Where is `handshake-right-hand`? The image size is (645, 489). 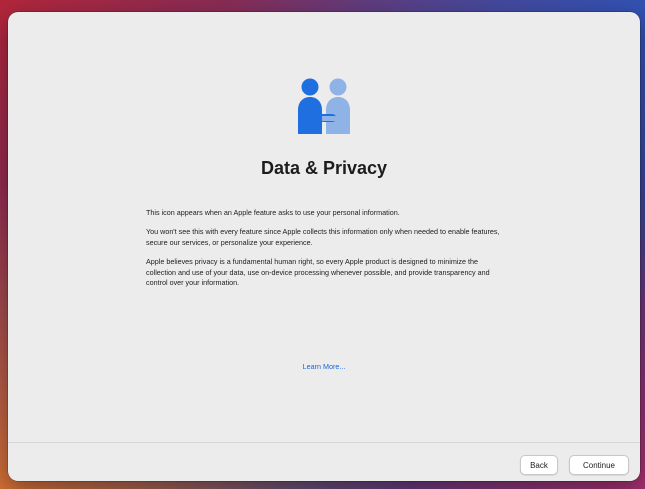 handshake-right-hand is located at coordinates (329, 118).